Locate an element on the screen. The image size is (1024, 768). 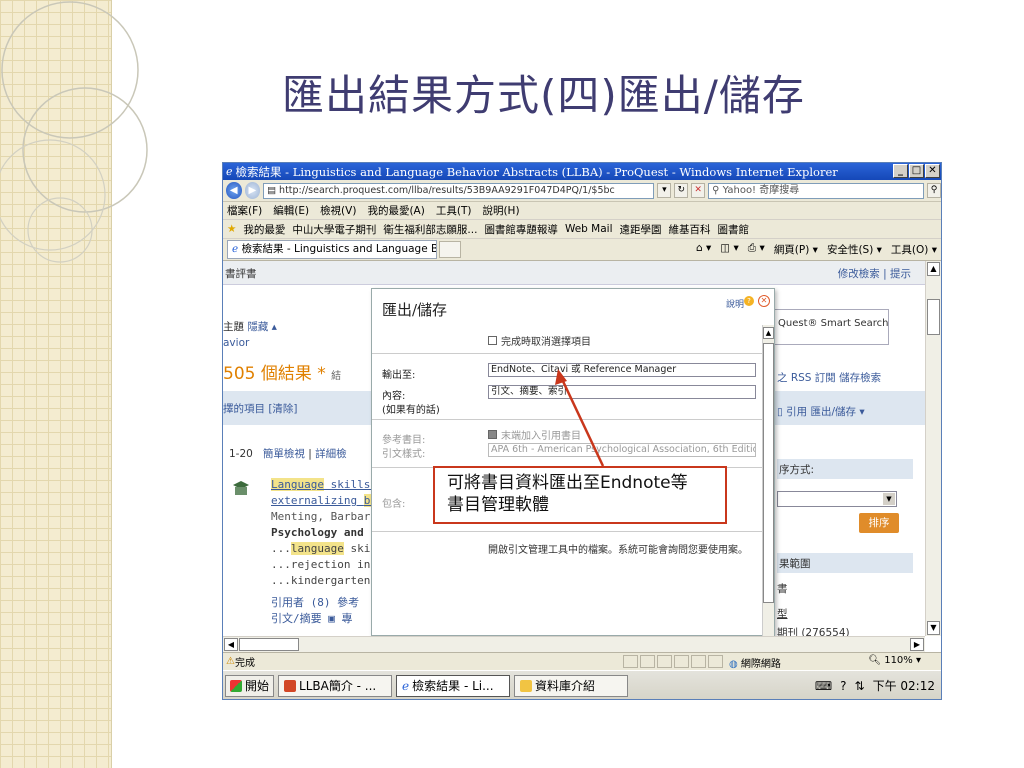
uncheck-option: 完成時取消選擇項目 is located at coordinates (539, 340).